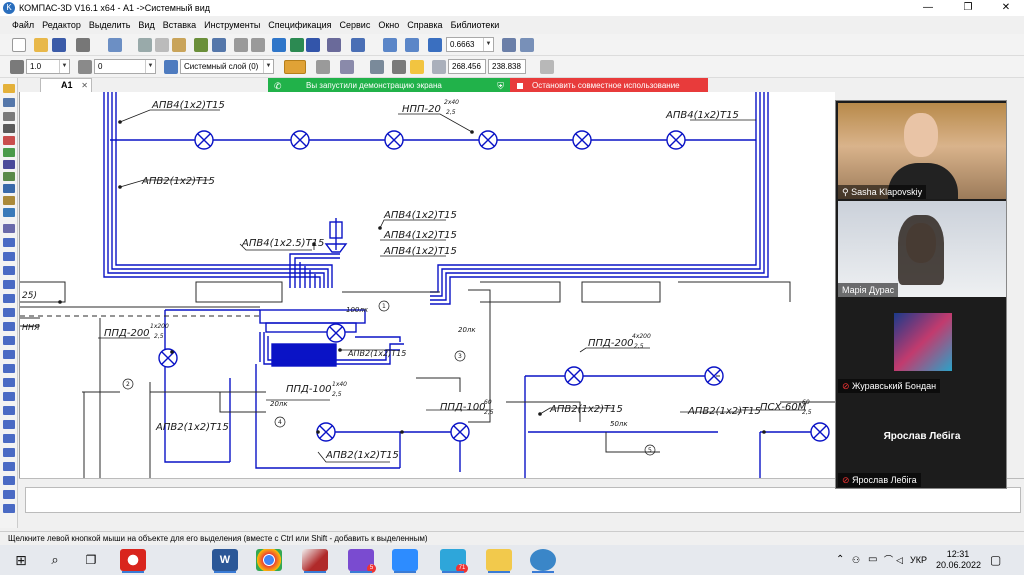 The image size is (1024, 575). I want to click on view-icon, so click(9, 212).